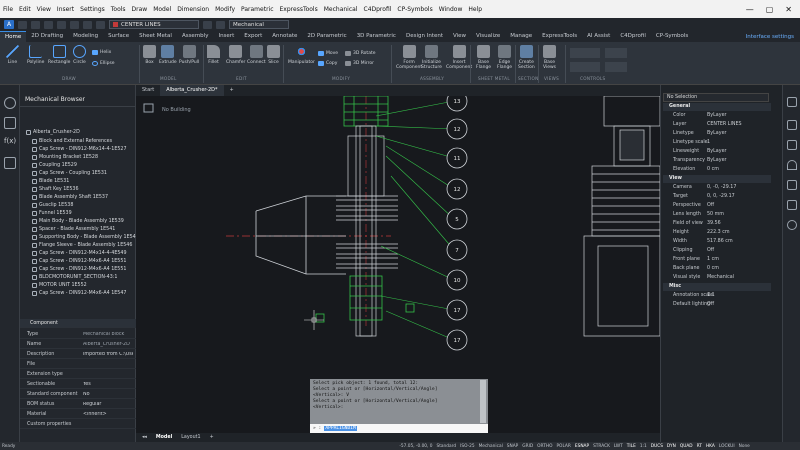 The width and height of the screenshot is (800, 450). I want to click on prop-value: 50 mm, so click(715, 214).